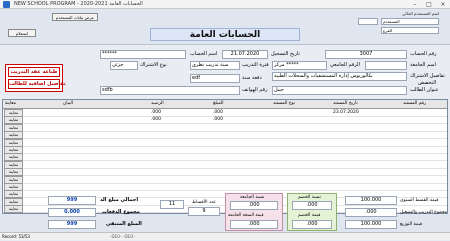 The width and height of the screenshot is (450, 241). Describe the element at coordinates (368, 21) in the screenshot. I see `user-code-field` at that location.